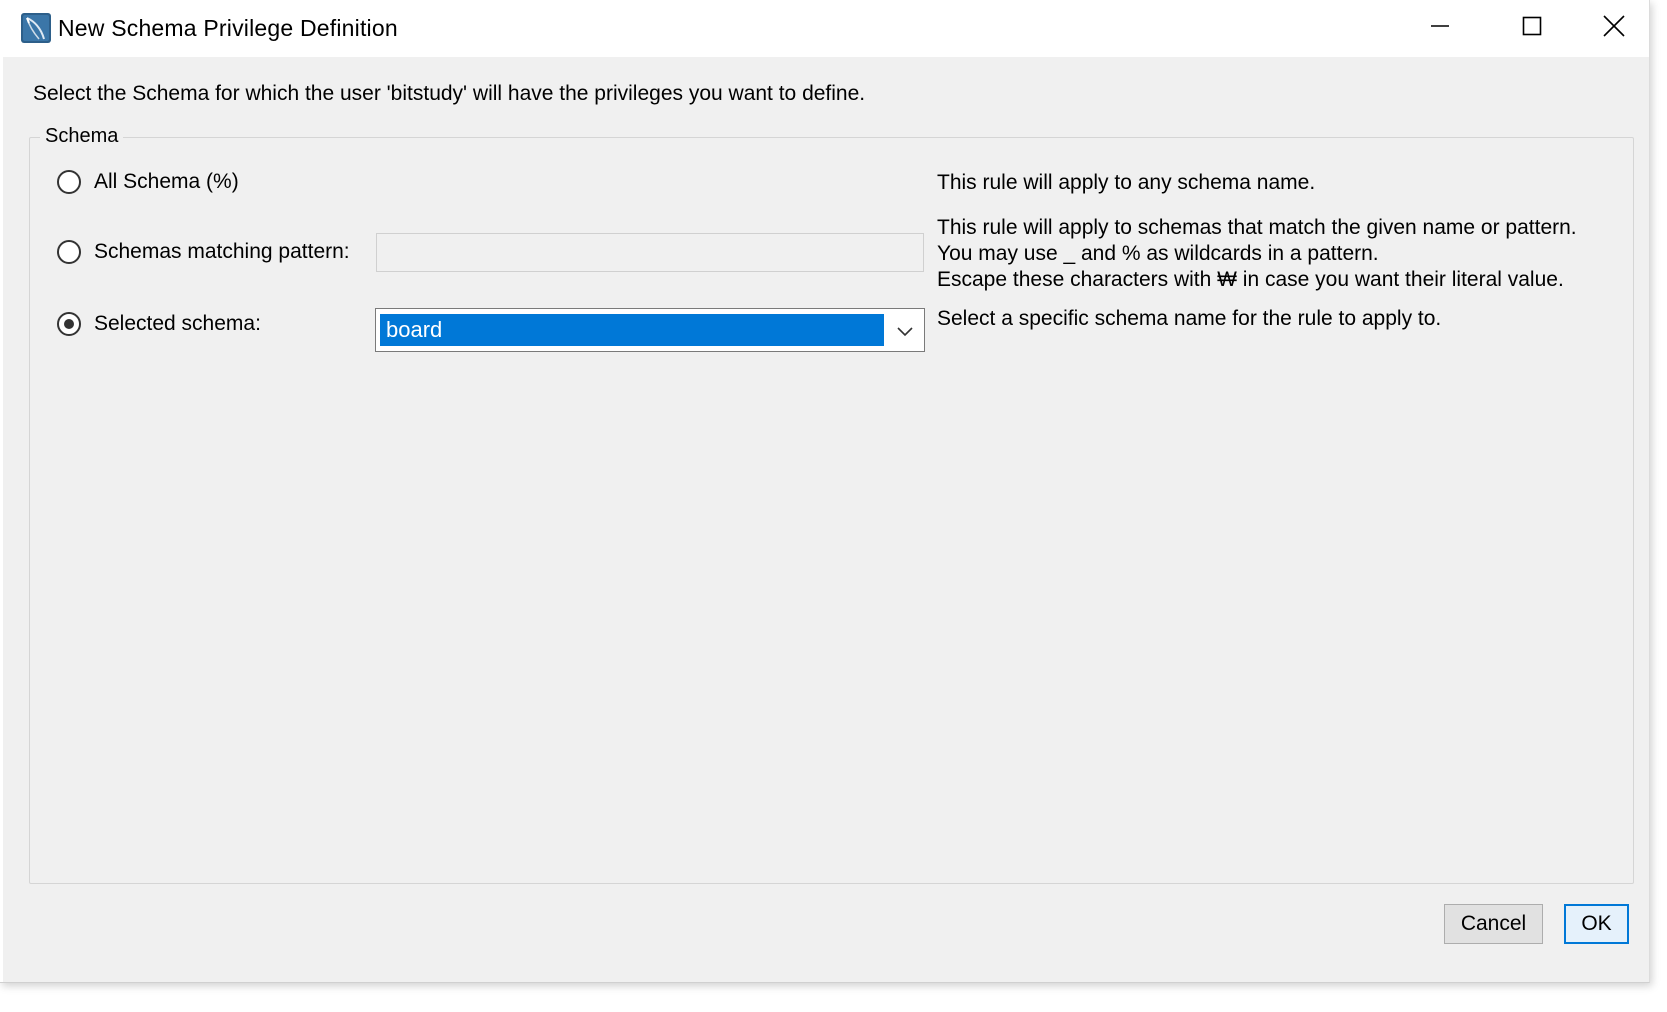  Describe the element at coordinates (228, 28) in the screenshot. I see `window-title: New Schema Privilege Definition` at that location.